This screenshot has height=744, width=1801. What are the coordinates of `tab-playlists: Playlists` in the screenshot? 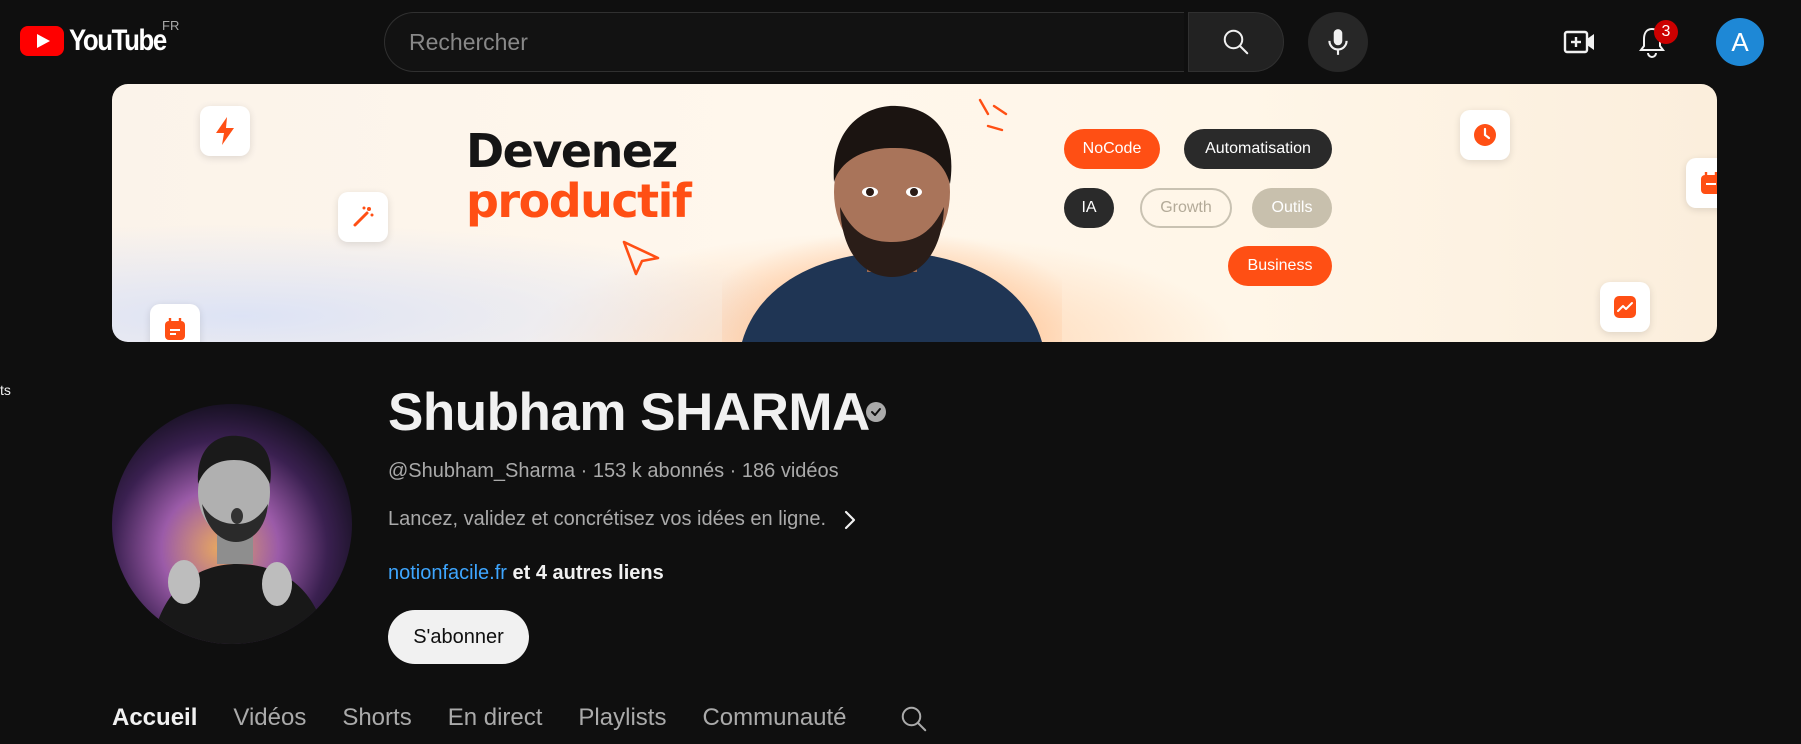 It's located at (622, 718).